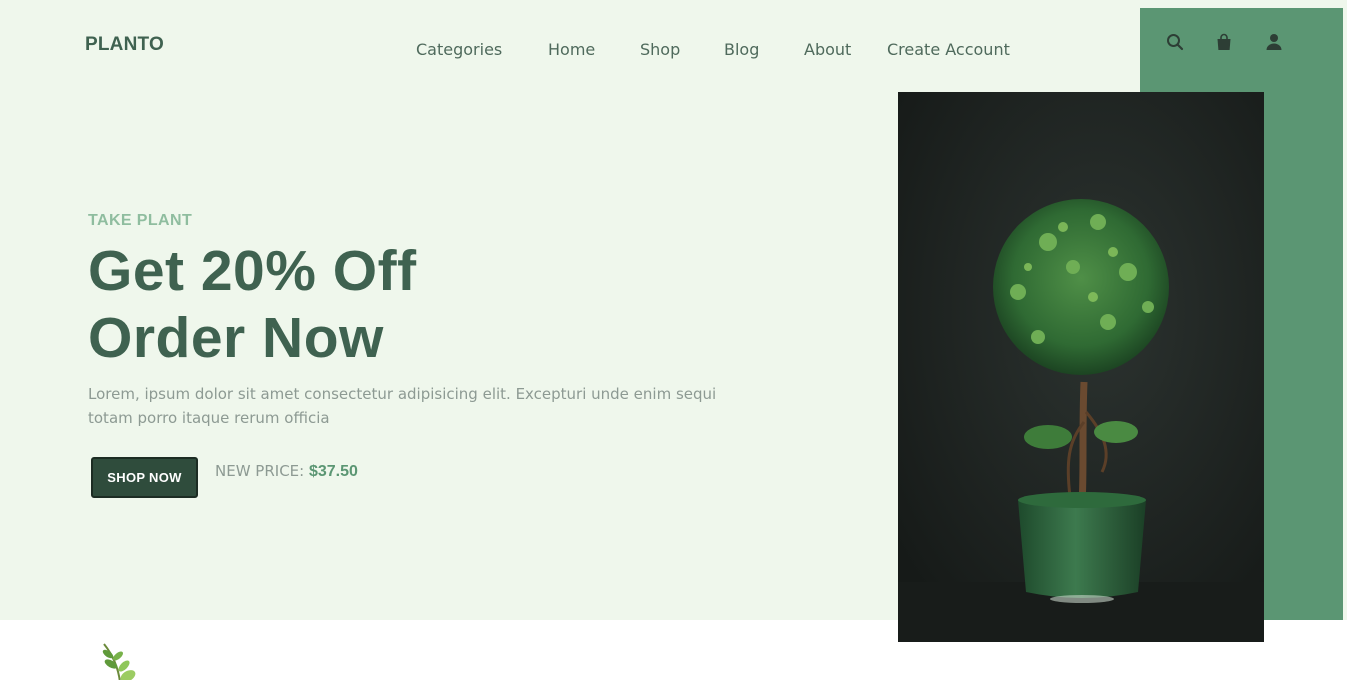 This screenshot has height=680, width=1347. What do you see at coordinates (252, 271) in the screenshot?
I see `headline-line-1: Get 20% Off` at bounding box center [252, 271].